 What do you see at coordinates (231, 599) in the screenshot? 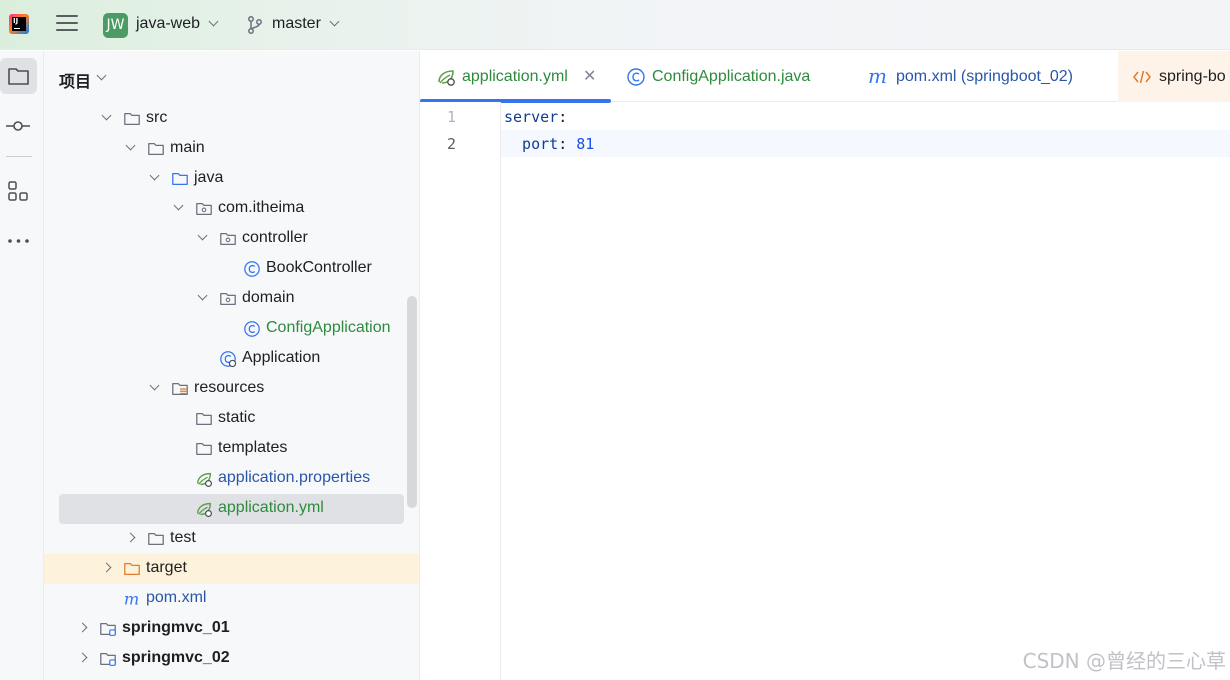
I see `tree-item-pom-xml: m pom.xml` at bounding box center [231, 599].